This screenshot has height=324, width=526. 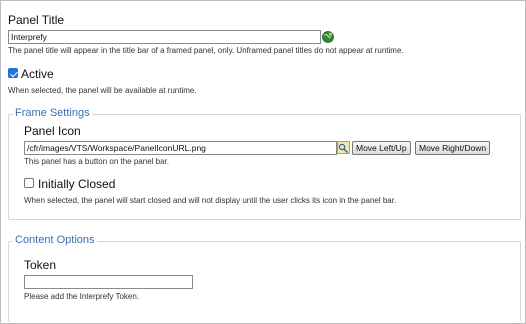 I want to click on token-label: Token, so click(x=40, y=265).